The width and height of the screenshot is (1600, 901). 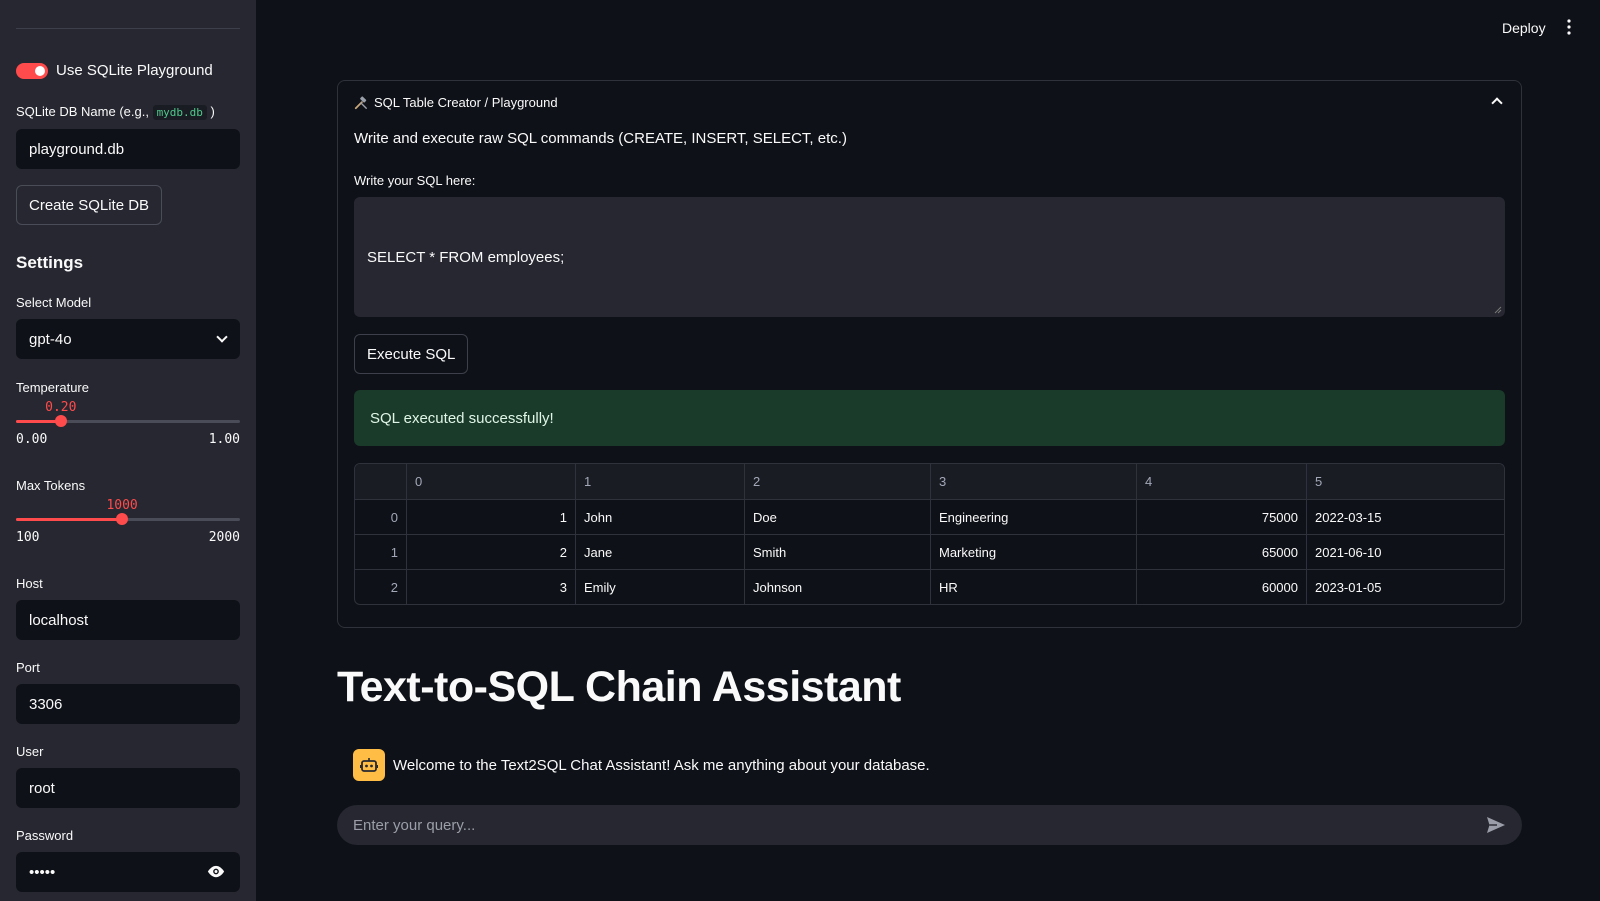 What do you see at coordinates (84, 111) in the screenshot?
I see `db-name-label-text: SQLite DB Name (e.g.,` at bounding box center [84, 111].